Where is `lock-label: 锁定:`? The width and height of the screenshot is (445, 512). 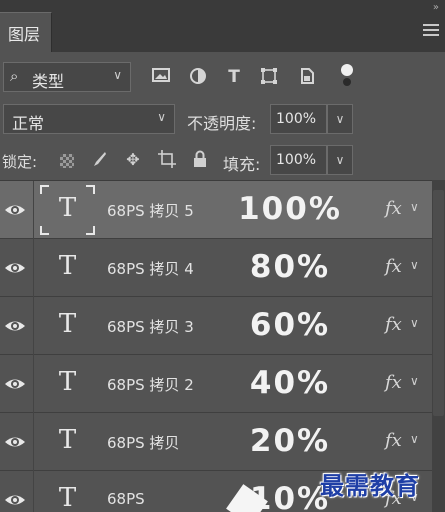
lock-label: 锁定: is located at coordinates (20, 162).